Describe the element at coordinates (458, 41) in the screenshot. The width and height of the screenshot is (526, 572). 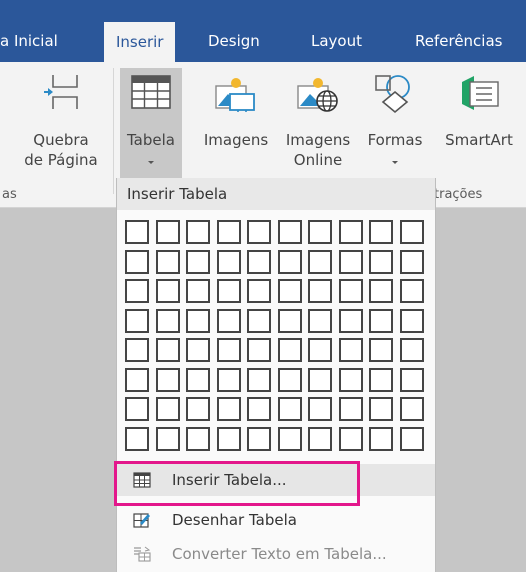
I see `tab-referencias: Referências` at that location.